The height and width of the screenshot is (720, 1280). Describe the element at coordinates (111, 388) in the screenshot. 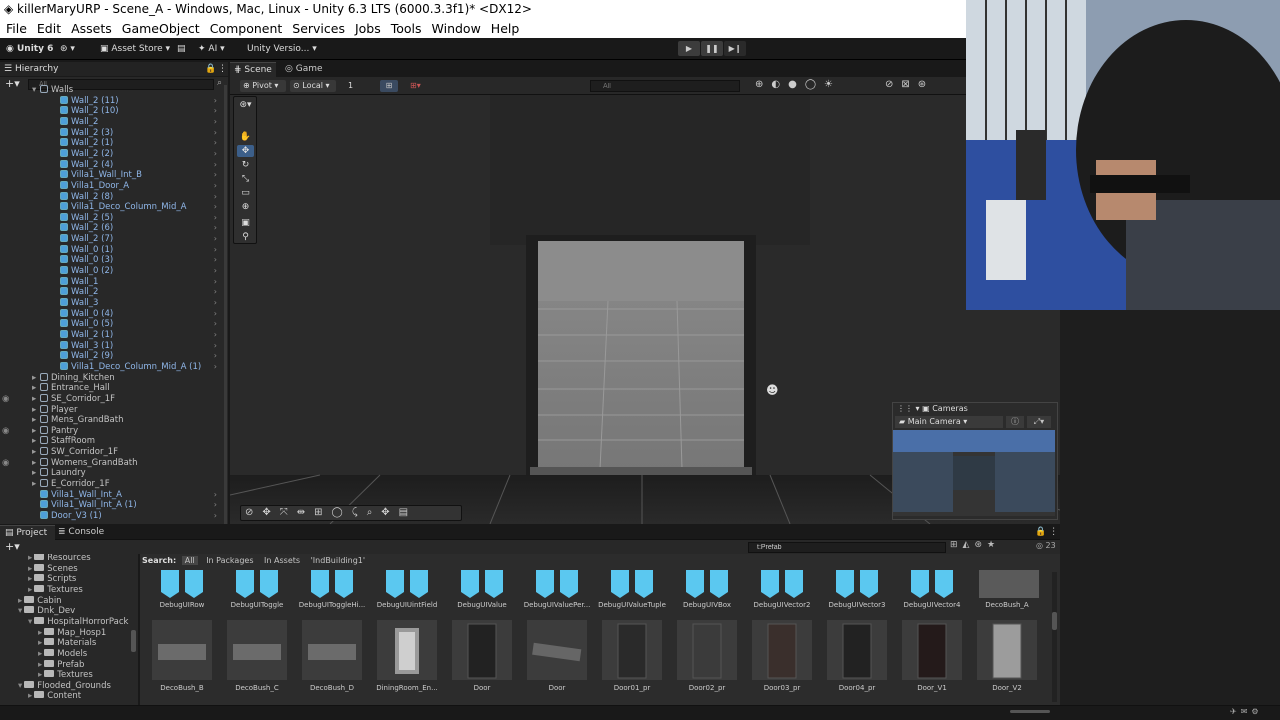

I see `hierarchy-item: ▸ Entrance_Hall` at that location.